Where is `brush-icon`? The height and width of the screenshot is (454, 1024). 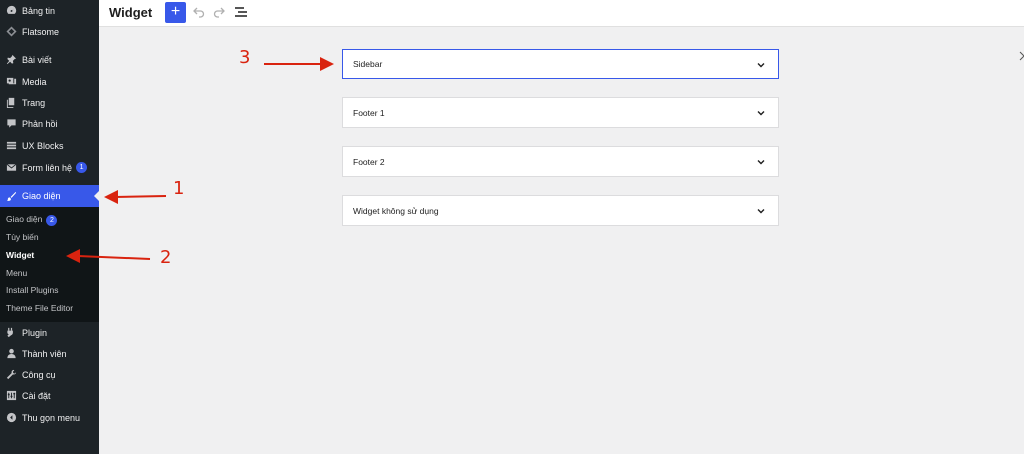 brush-icon is located at coordinates (11, 196).